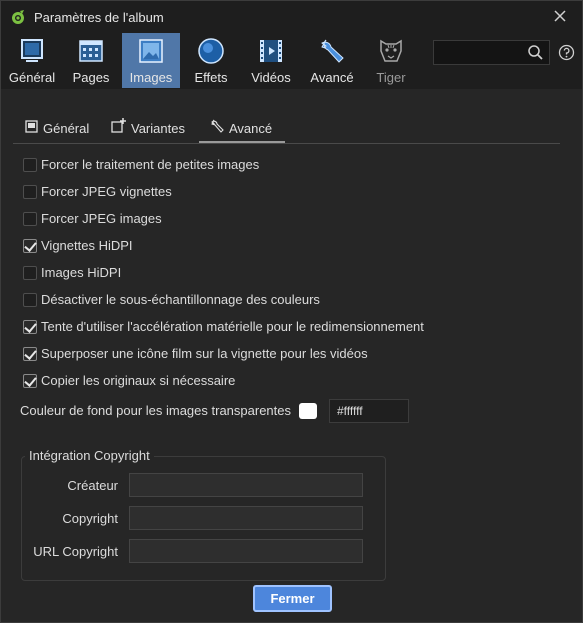 The image size is (583, 623). What do you see at coordinates (246, 485) in the screenshot?
I see `creator-field` at bounding box center [246, 485].